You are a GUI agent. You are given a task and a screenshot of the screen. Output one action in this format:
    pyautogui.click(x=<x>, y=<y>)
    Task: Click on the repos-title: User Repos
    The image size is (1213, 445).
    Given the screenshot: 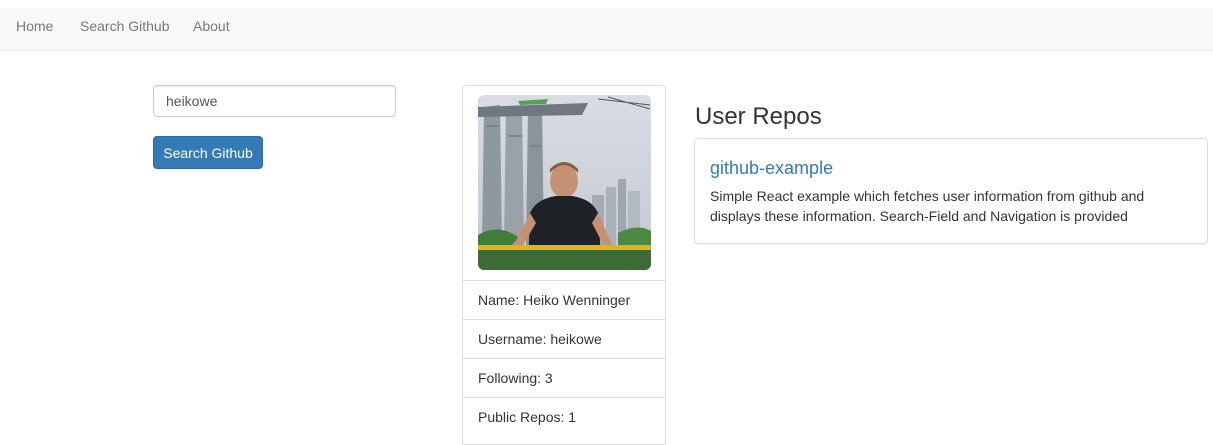 What is the action you would take?
    pyautogui.click(x=758, y=116)
    